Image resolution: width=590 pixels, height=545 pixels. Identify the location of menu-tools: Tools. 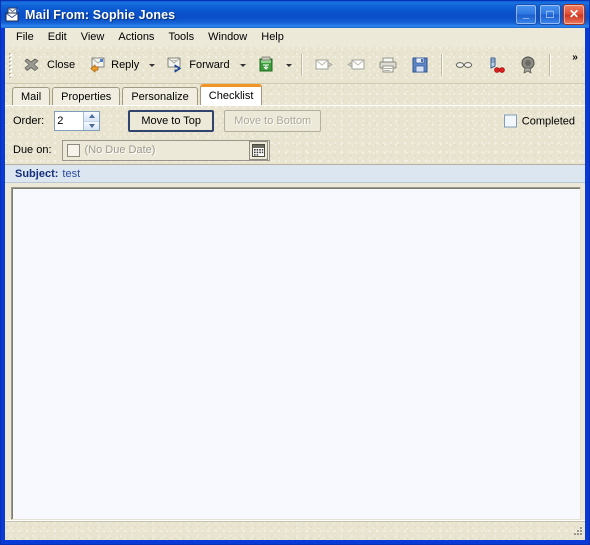
(181, 37).